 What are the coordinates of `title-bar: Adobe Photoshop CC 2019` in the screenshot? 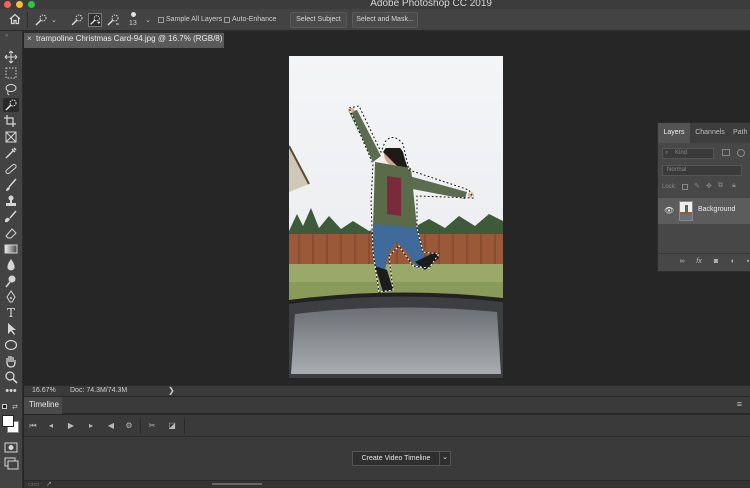 It's located at (375, 4).